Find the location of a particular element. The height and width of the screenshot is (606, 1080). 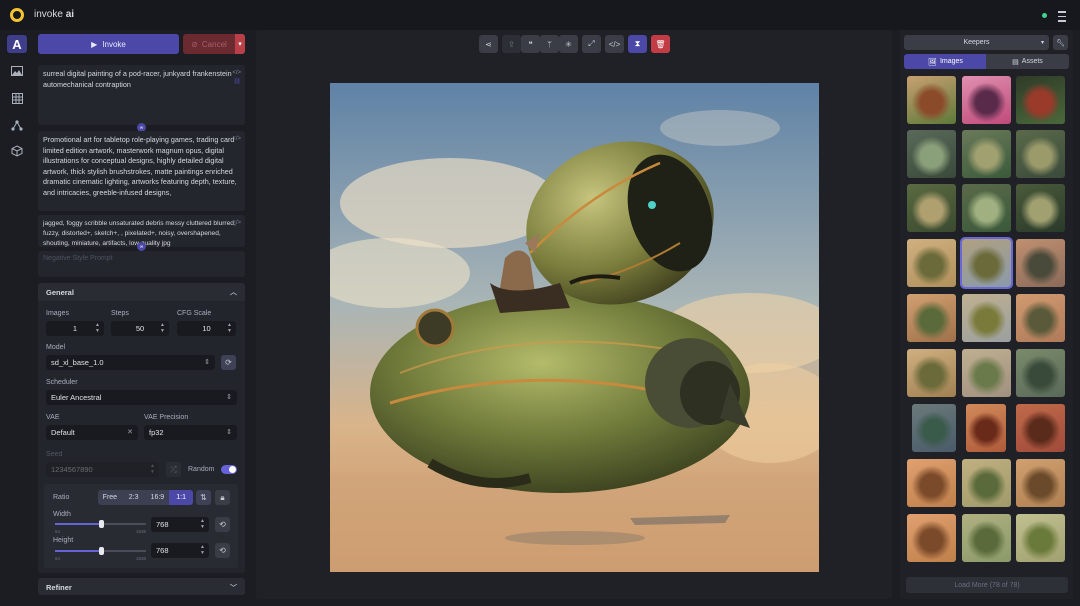

lock-icon: 🔒︎ is located at coordinates (222, 497).